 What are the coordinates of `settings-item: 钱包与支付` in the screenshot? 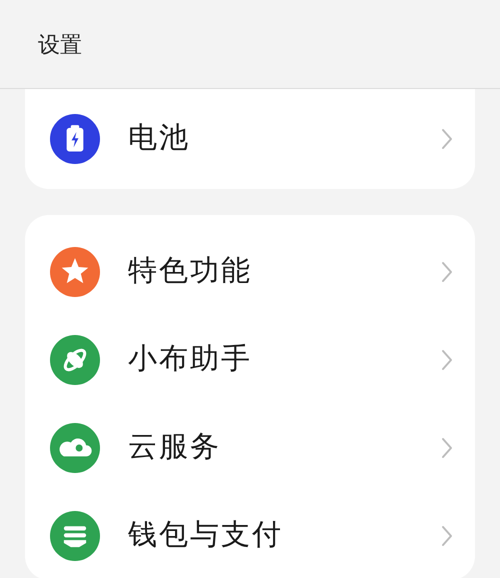 It's located at (250, 535).